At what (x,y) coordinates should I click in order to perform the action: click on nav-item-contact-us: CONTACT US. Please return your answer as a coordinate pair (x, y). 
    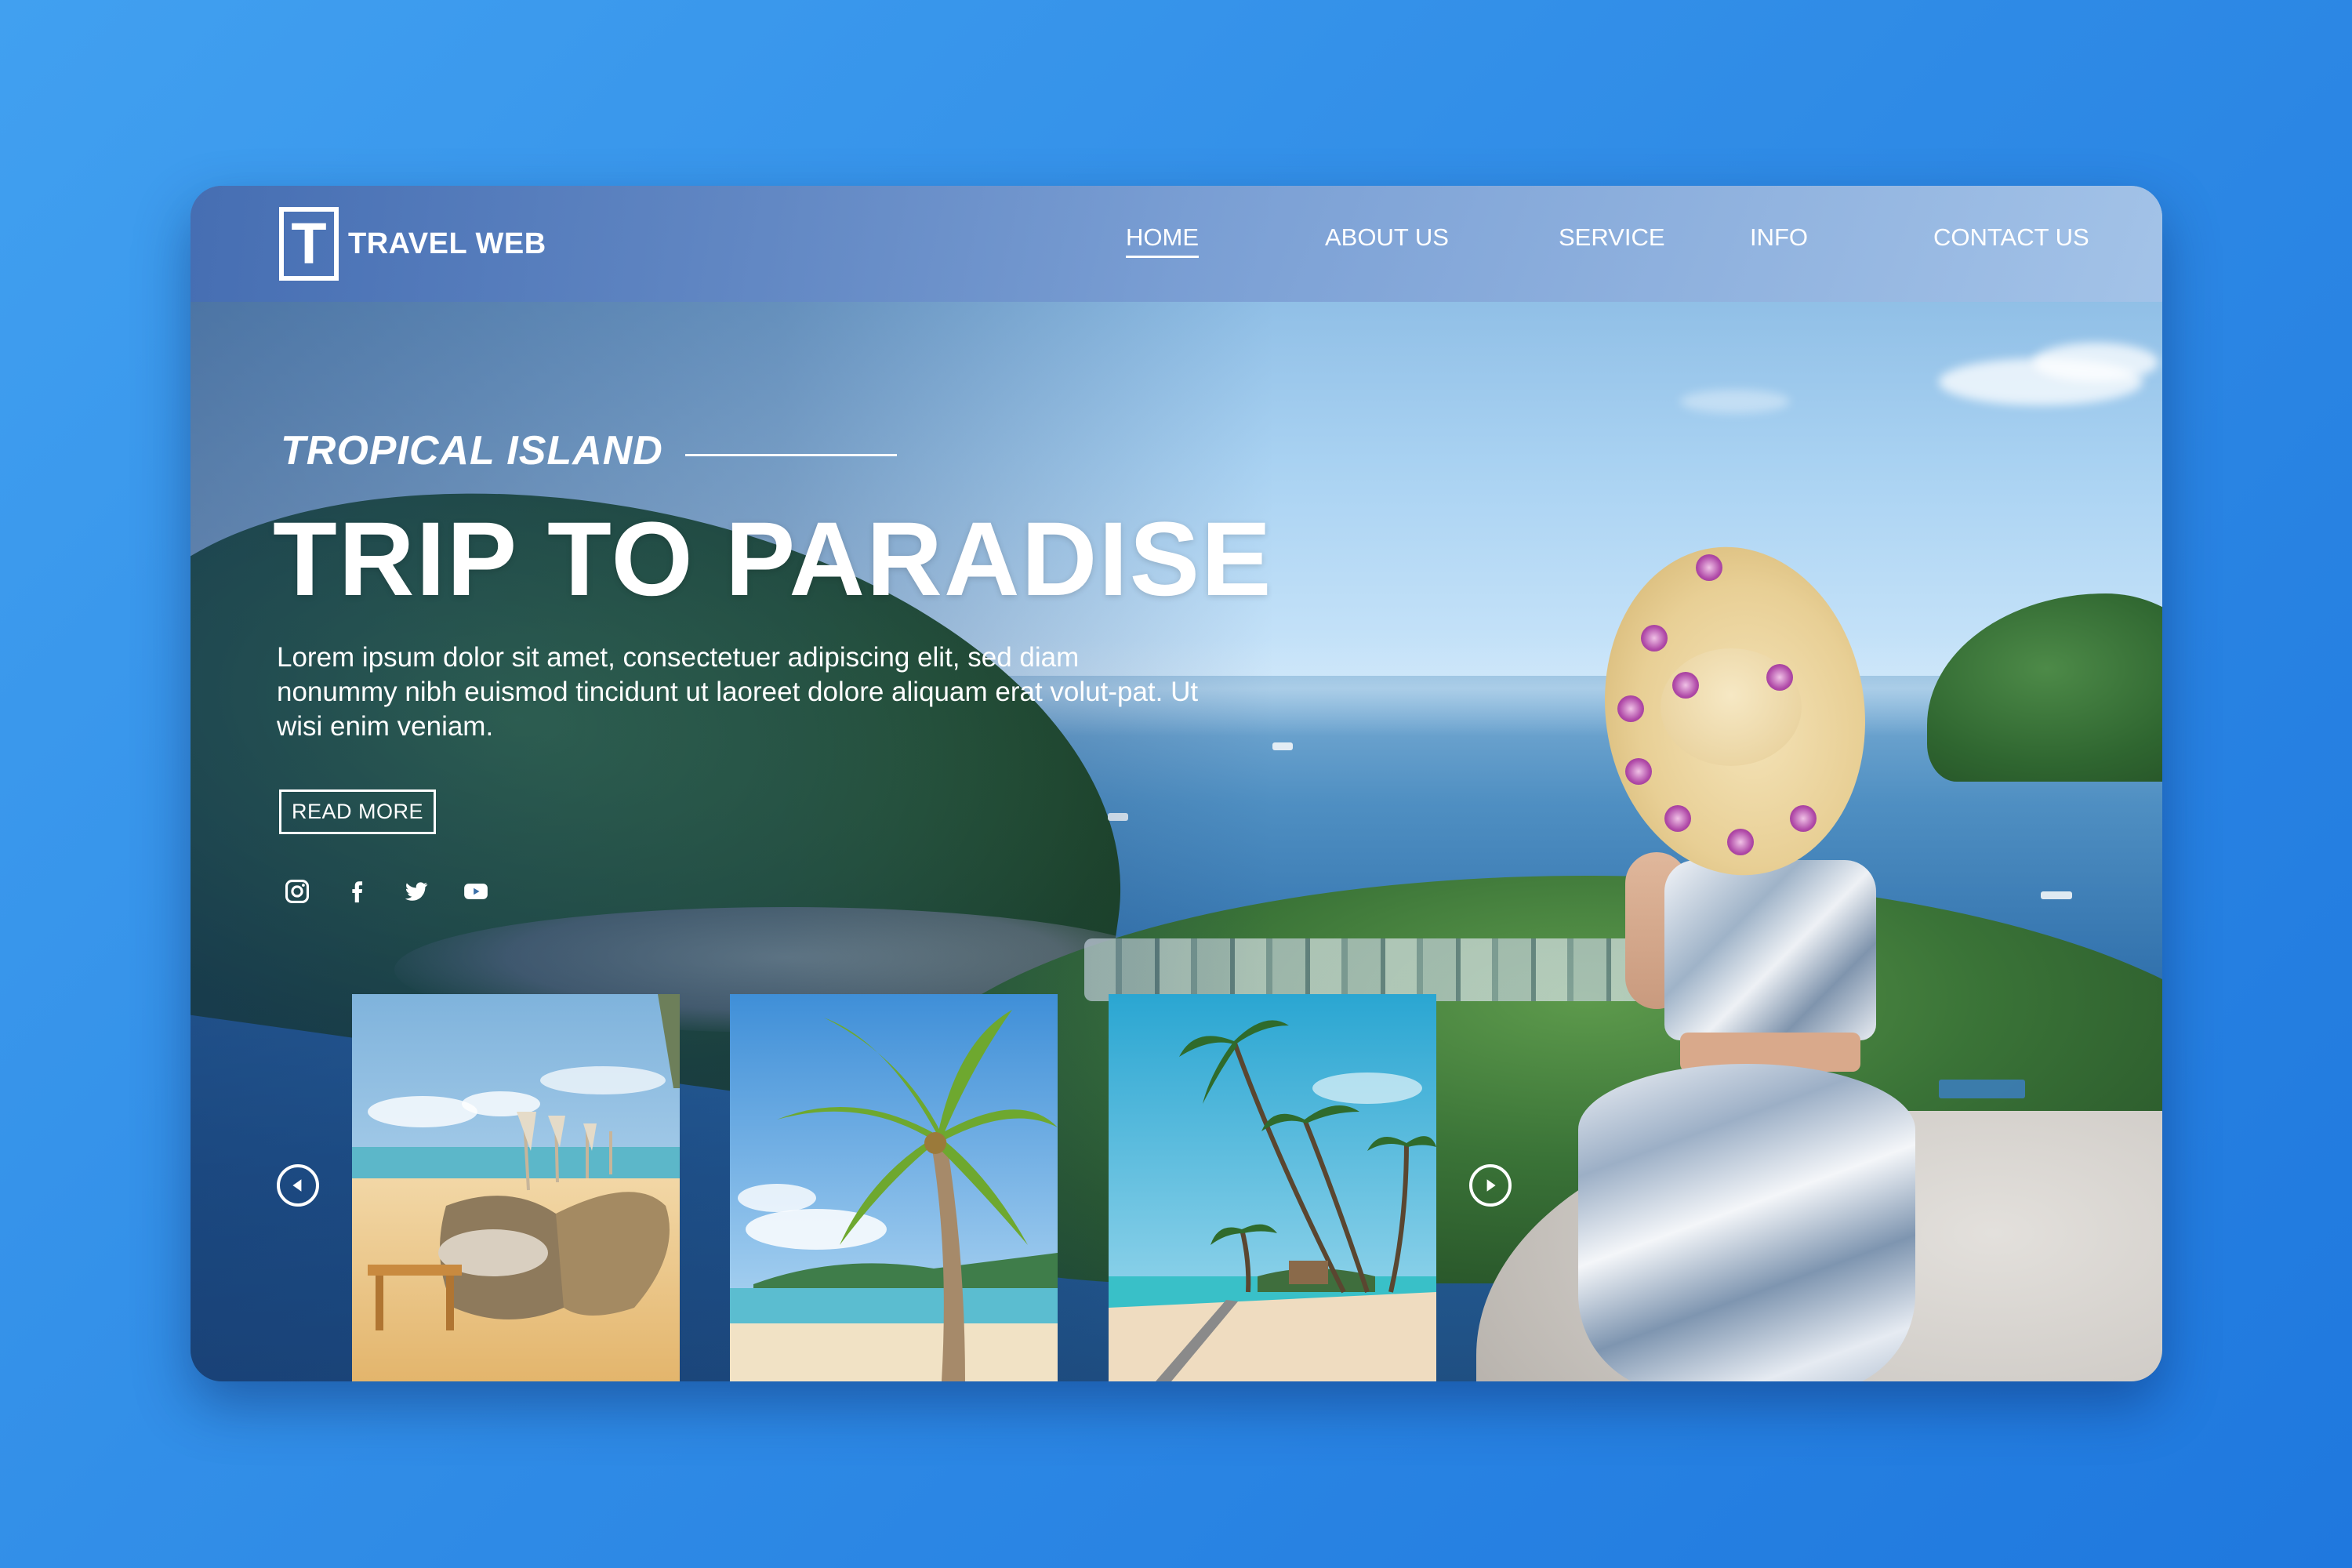
    Looking at the image, I should click on (2011, 238).